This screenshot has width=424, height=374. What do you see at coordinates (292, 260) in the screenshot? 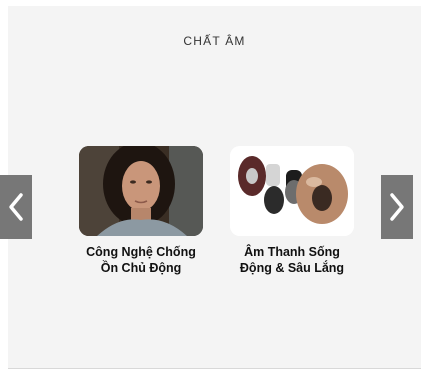
I see `card-caption: Âm Thanh Sống Động & Sâu Lắng` at bounding box center [292, 260].